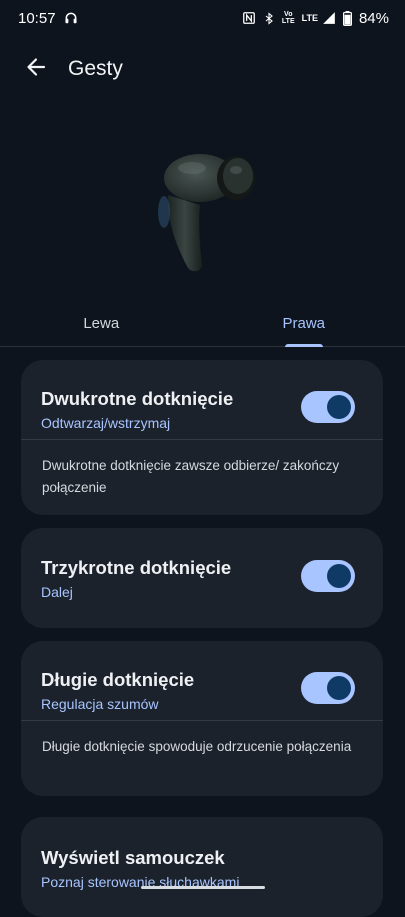 Image resolution: width=405 pixels, height=917 pixels. I want to click on long-press-row: Długie dotknięcie Regulacja szumów, so click(202, 680).